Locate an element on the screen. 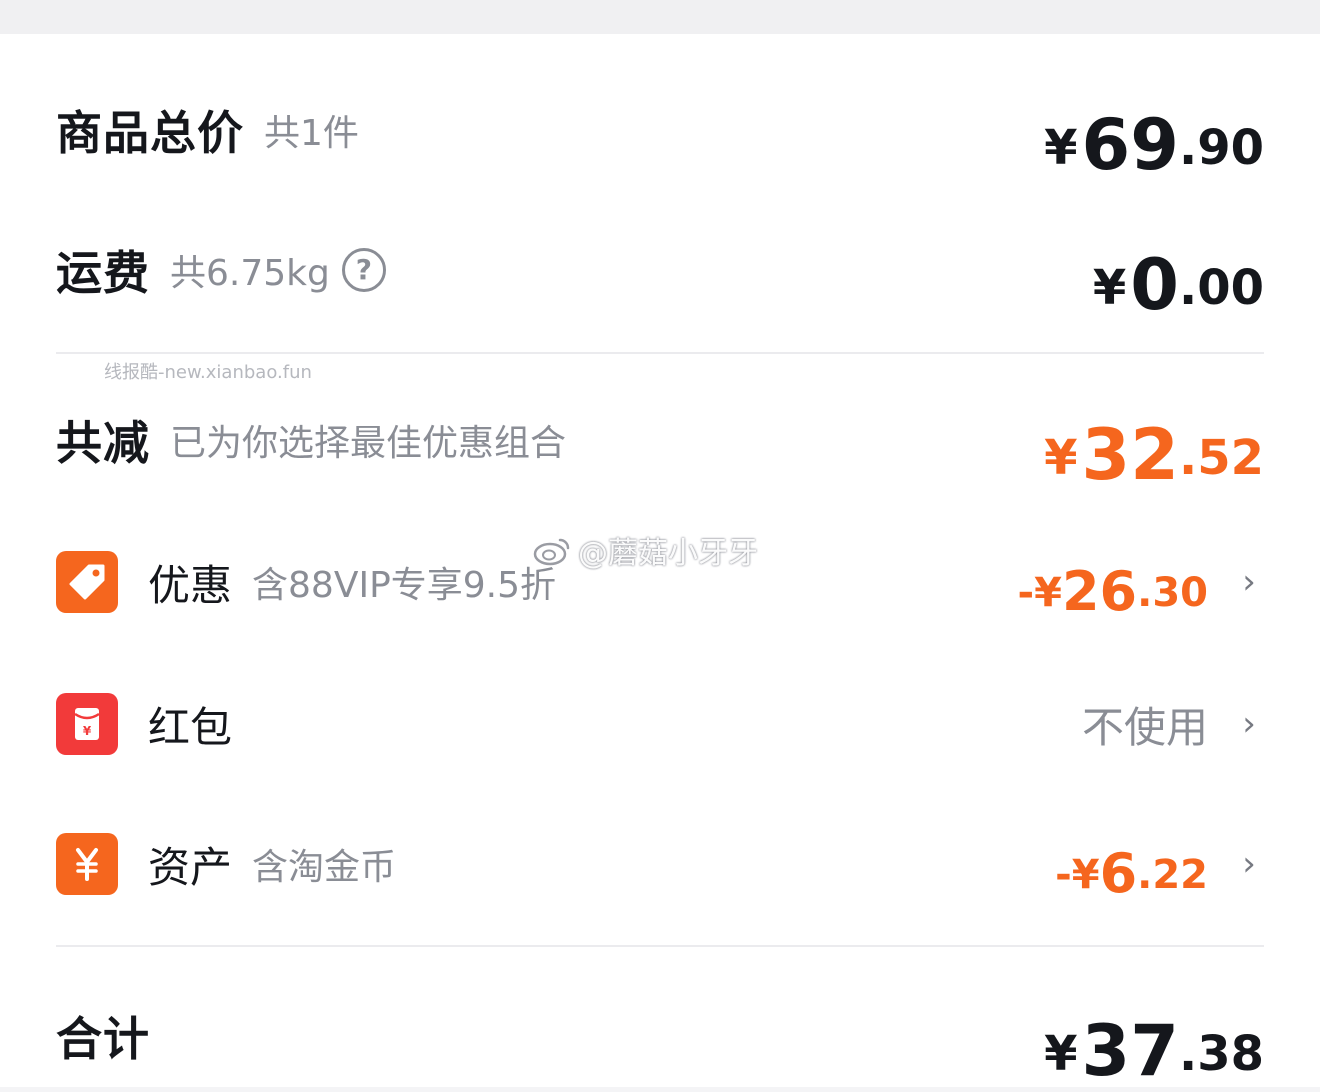 The image size is (1320, 1092). weibo-icon is located at coordinates (551, 552).